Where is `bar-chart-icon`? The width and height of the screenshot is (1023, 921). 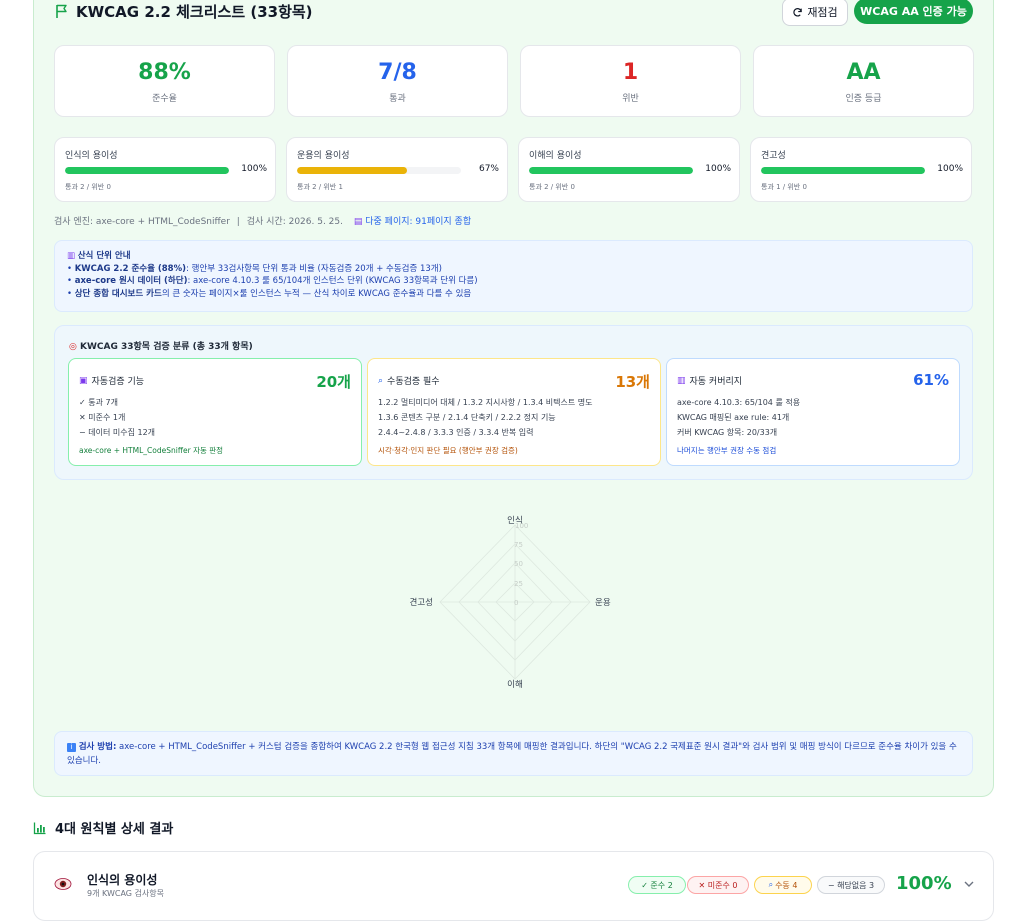
bar-chart-icon is located at coordinates (39, 828).